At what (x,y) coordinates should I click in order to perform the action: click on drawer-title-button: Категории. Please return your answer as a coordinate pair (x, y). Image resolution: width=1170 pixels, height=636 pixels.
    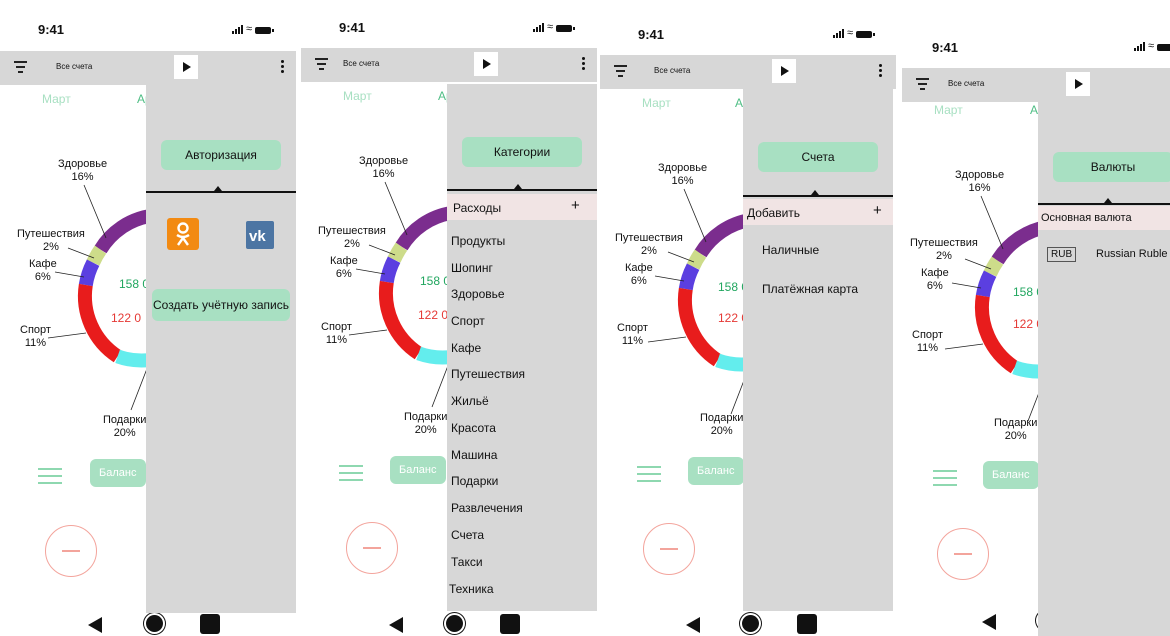
    Looking at the image, I should click on (522, 152).